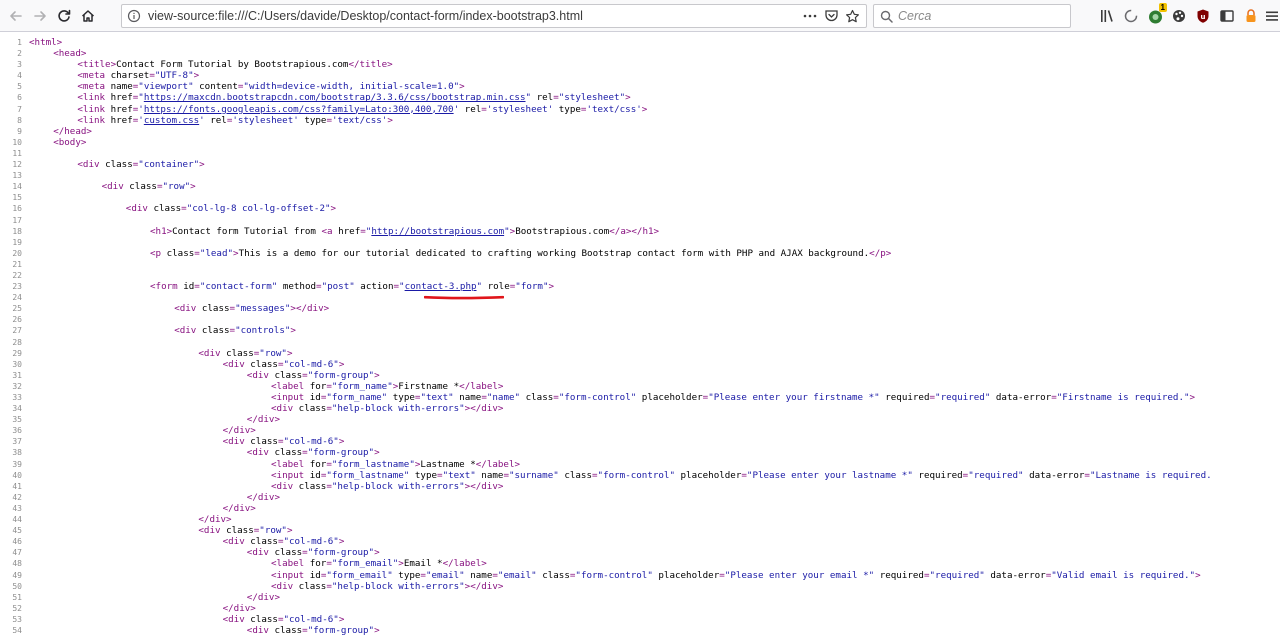  What do you see at coordinates (437, 231) in the screenshot?
I see `source-link: http://bootstrapious.com` at bounding box center [437, 231].